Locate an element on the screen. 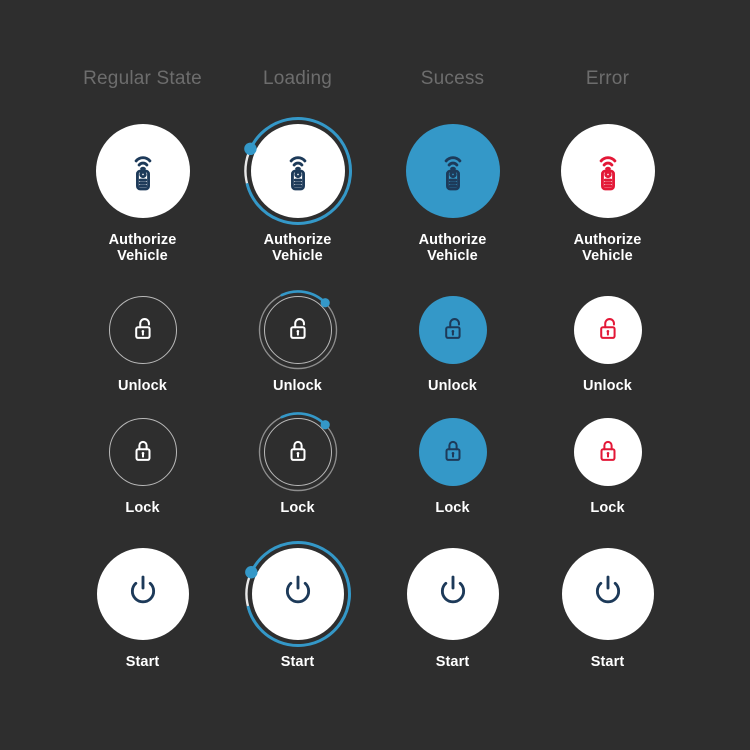  button-cell-start-loading: Start is located at coordinates (297, 605).